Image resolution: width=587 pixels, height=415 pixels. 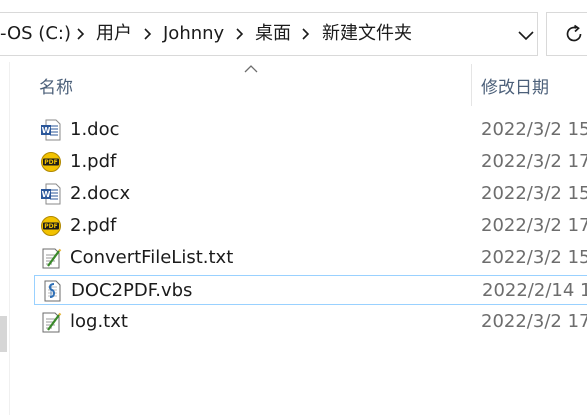 What do you see at coordinates (152, 257) in the screenshot?
I see `file-name: ConvertFileList.txt` at bounding box center [152, 257].